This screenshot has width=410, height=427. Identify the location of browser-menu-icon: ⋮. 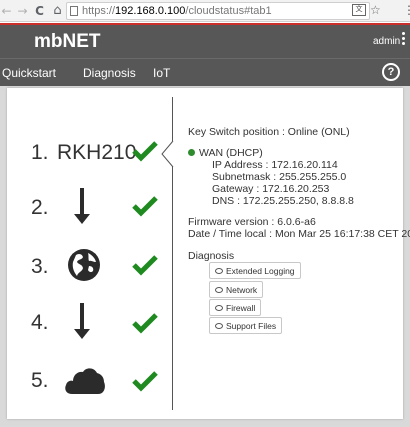
(406, 10).